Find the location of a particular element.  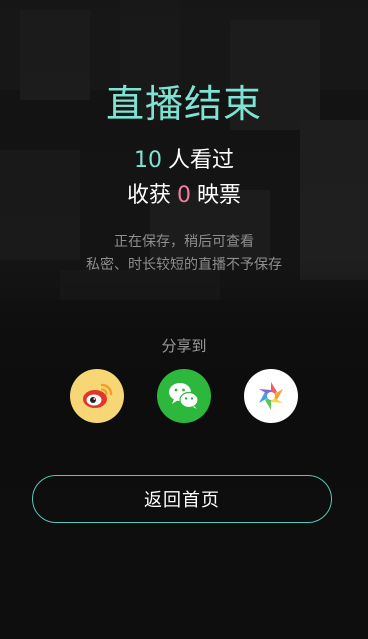

weibo-icon is located at coordinates (98, 395).